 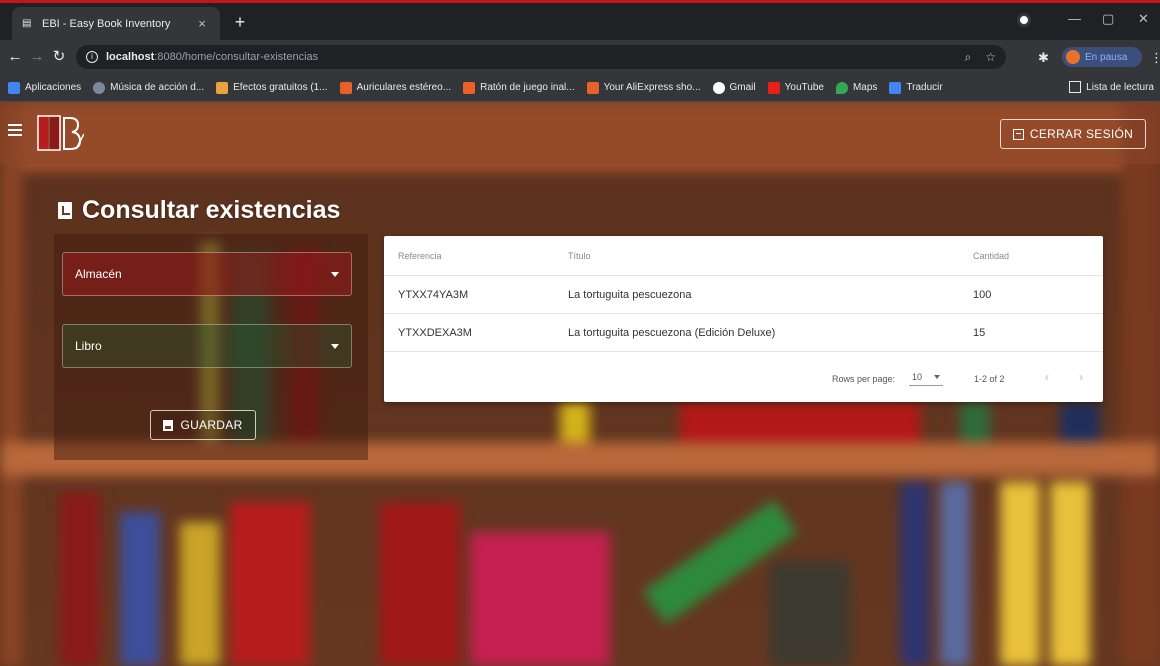 What do you see at coordinates (865, 87) in the screenshot?
I see `bookmark-label: Maps` at bounding box center [865, 87].